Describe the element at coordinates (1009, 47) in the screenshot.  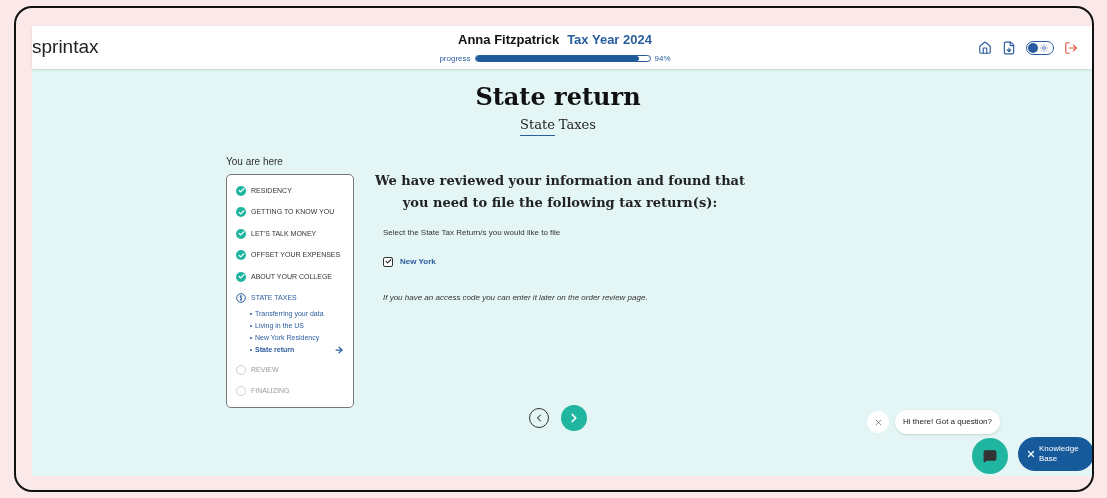
I see `download-icon` at that location.